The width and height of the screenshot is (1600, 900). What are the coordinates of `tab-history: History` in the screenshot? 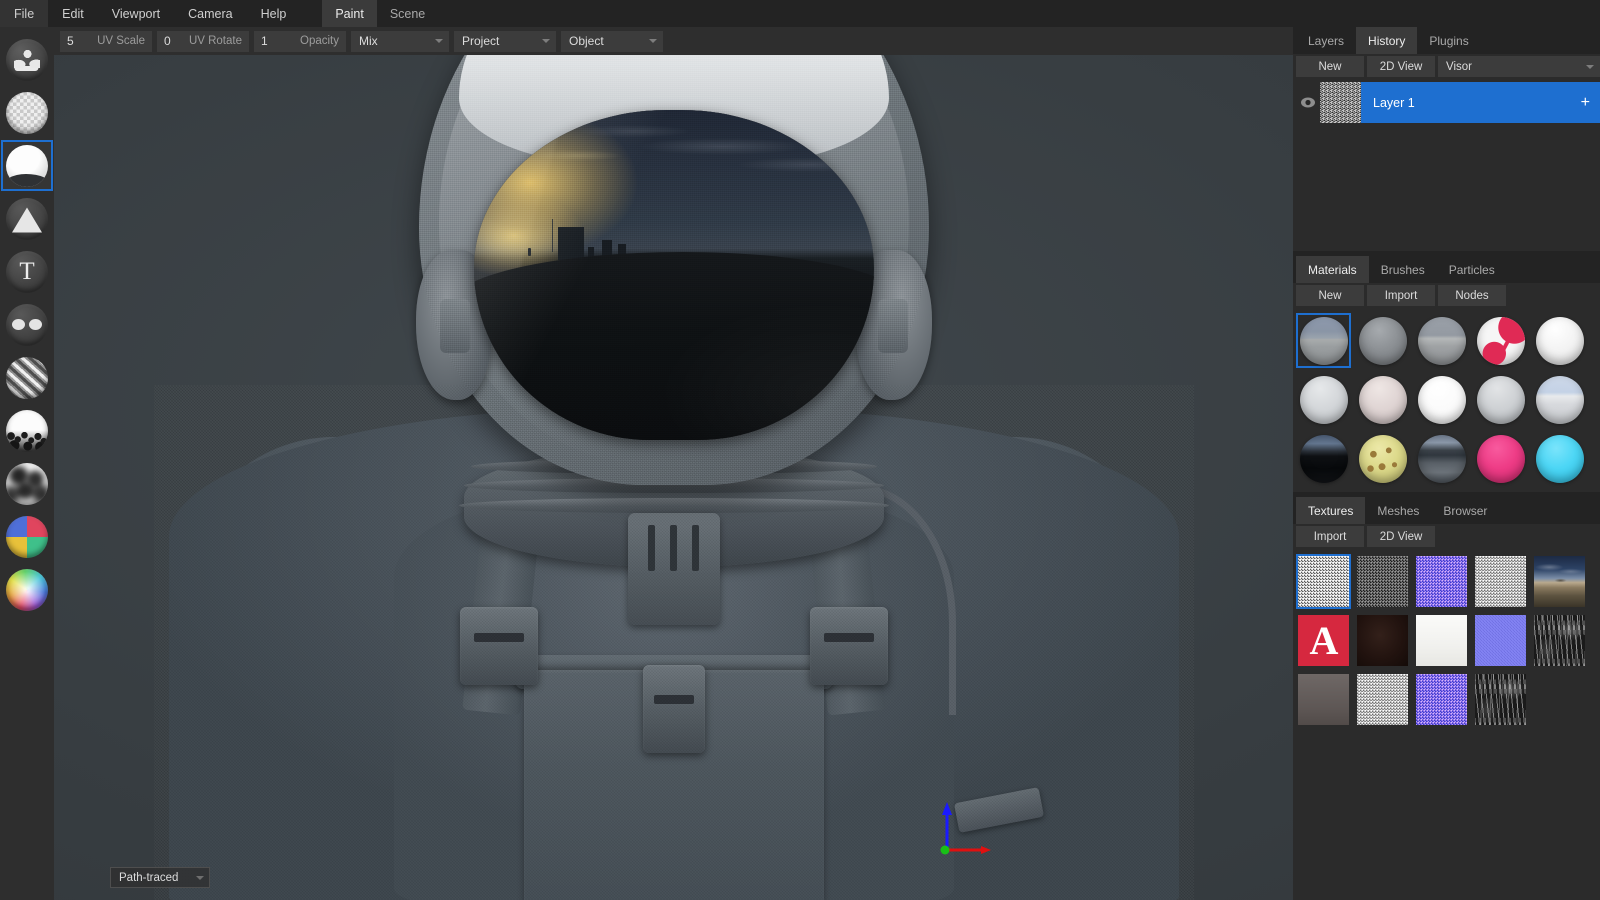 It's located at (1387, 40).